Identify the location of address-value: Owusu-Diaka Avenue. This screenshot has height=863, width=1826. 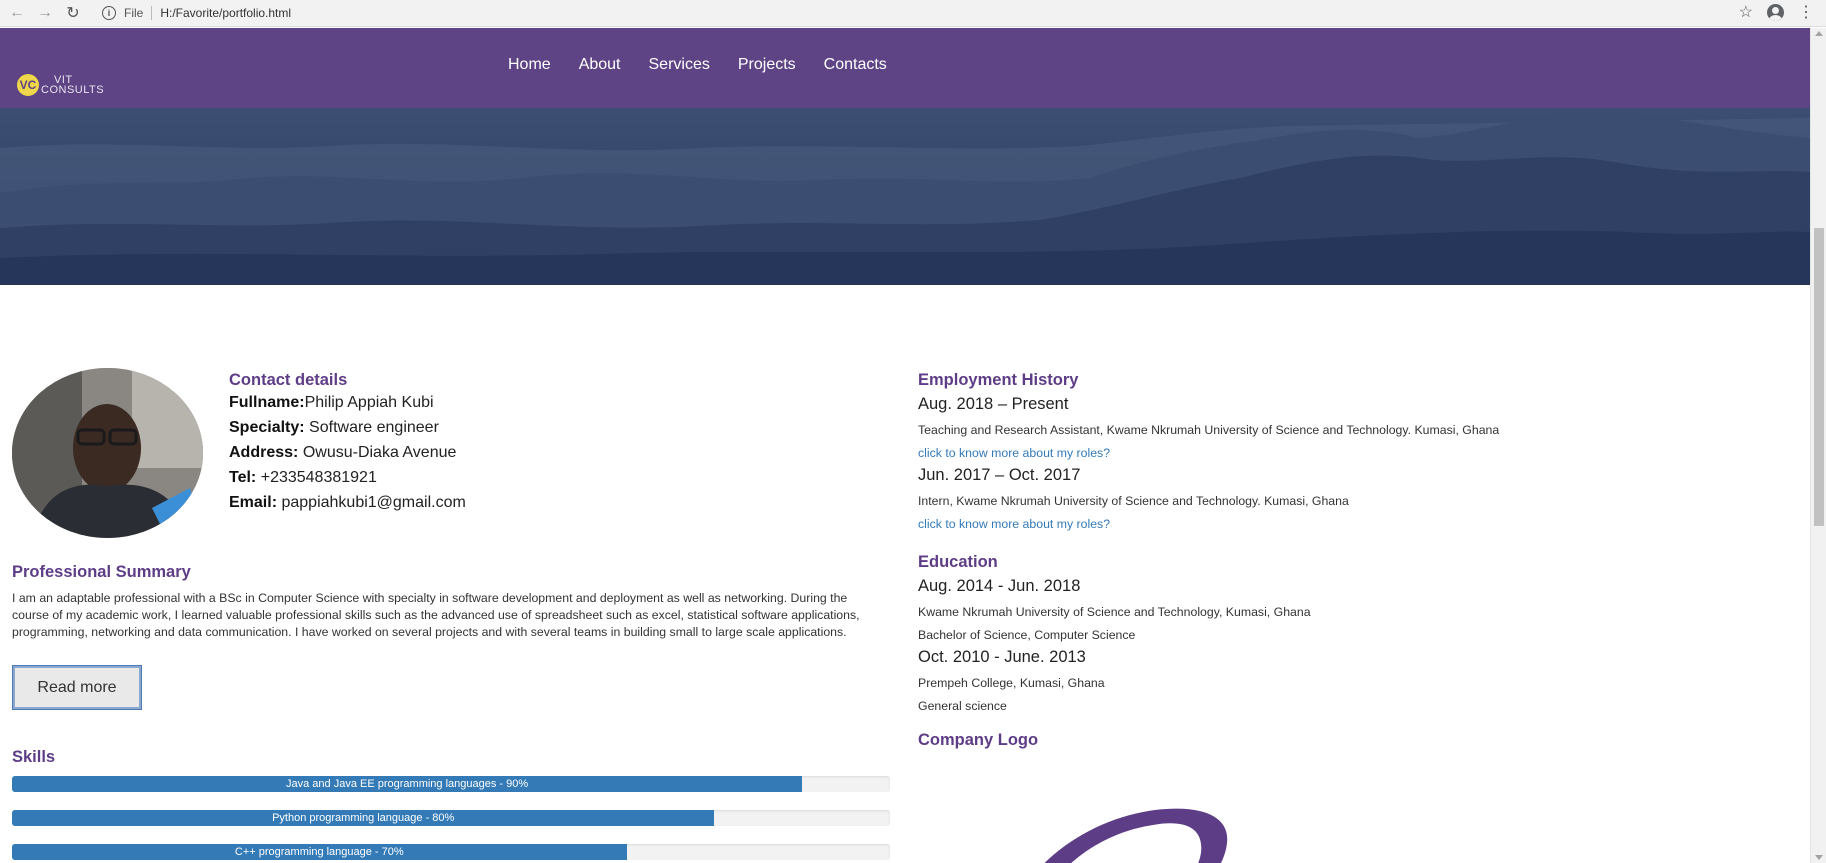
(379, 452).